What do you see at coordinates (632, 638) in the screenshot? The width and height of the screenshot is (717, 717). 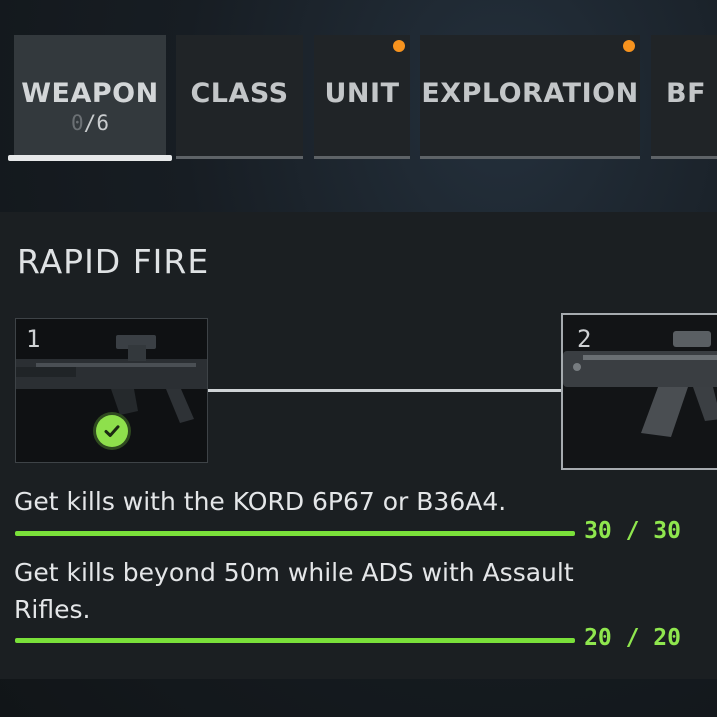 I see `challenge-2-progress: 20 / 20` at bounding box center [632, 638].